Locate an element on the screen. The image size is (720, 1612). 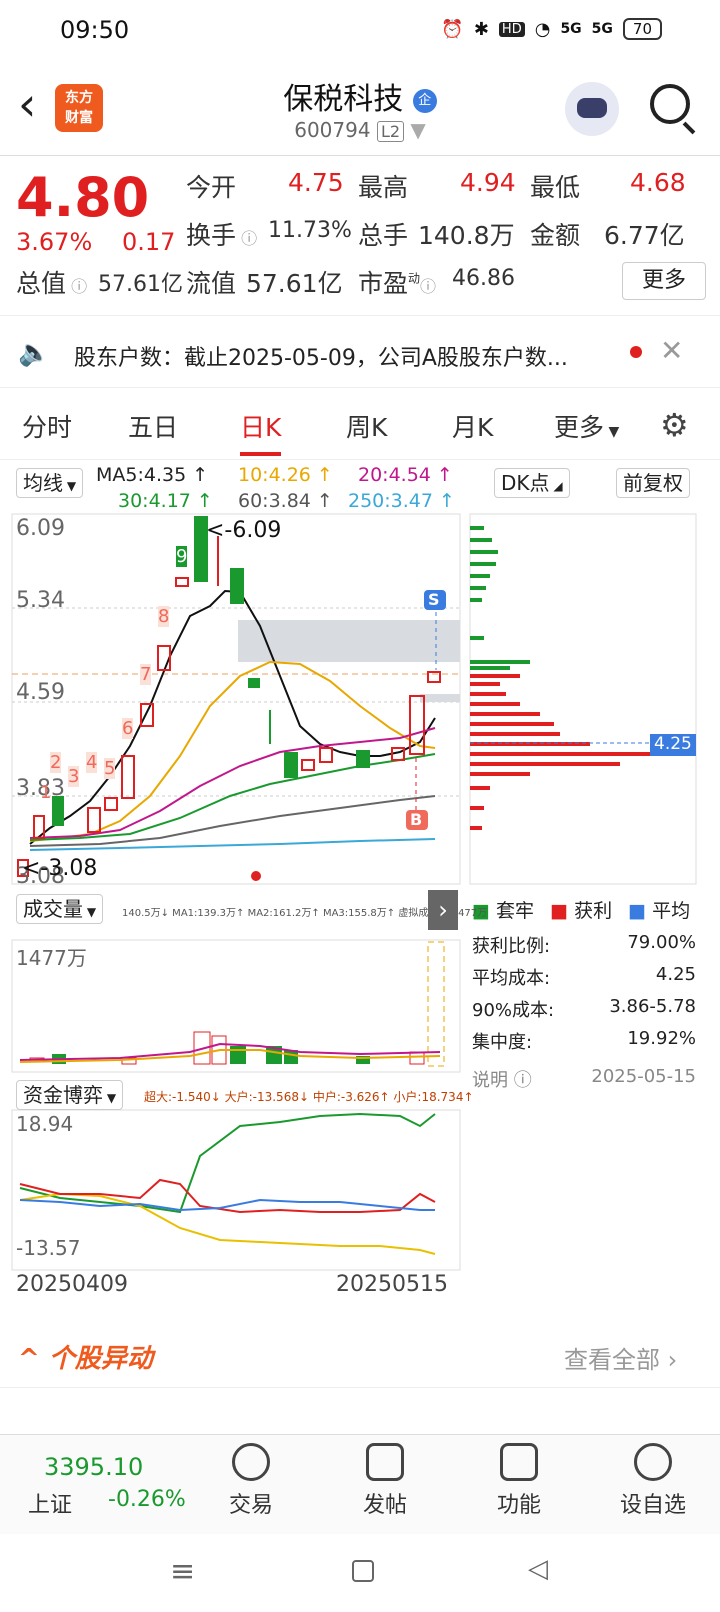
hd-icon: HD is located at coordinates (511, 29).